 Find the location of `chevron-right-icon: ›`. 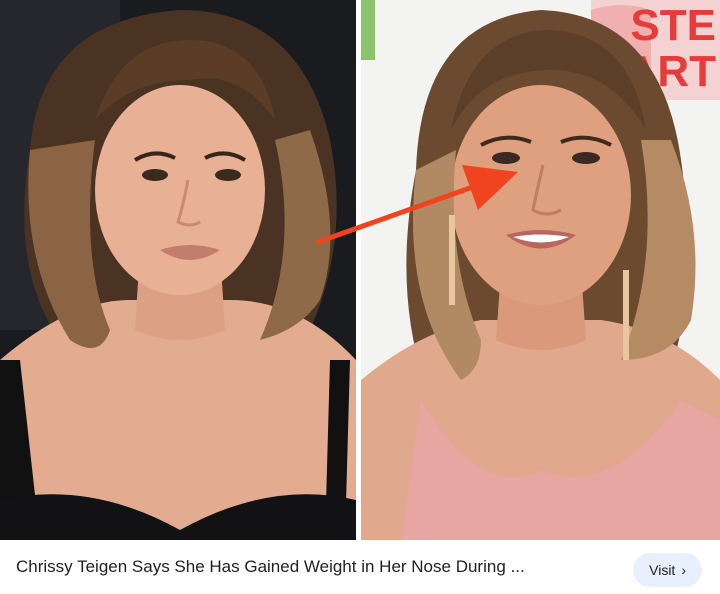

chevron-right-icon: › is located at coordinates (683, 570).